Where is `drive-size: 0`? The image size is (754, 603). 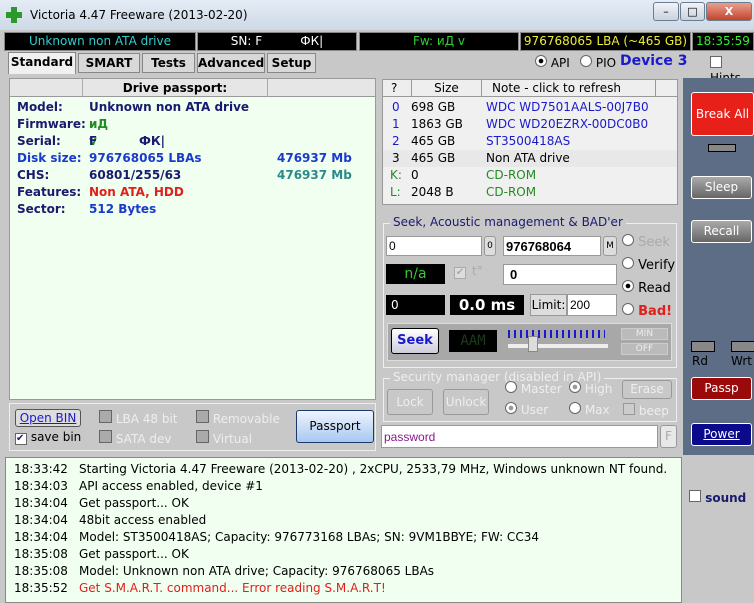
drive-size: 0 is located at coordinates (415, 175).